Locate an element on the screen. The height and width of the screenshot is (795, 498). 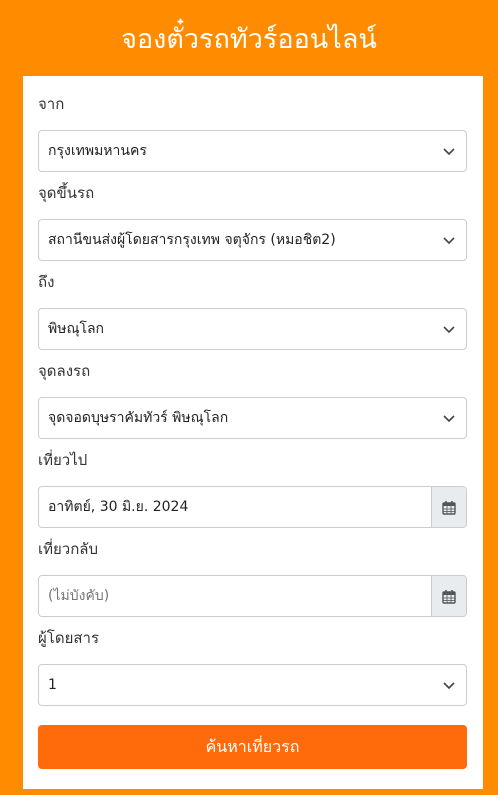
return-label: เที่ยวกลับ is located at coordinates (68, 549).